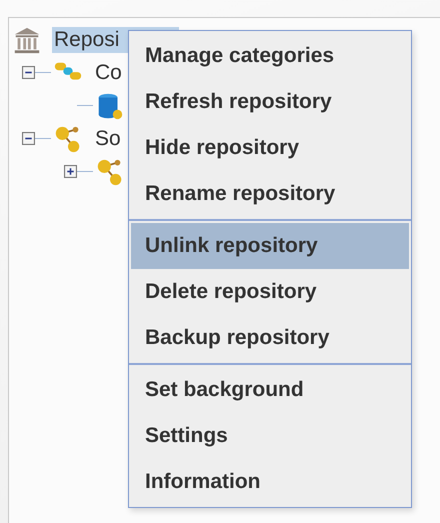 This screenshot has height=523, width=440. What do you see at coordinates (270, 148) in the screenshot?
I see `menu-item: Hide repository` at bounding box center [270, 148].